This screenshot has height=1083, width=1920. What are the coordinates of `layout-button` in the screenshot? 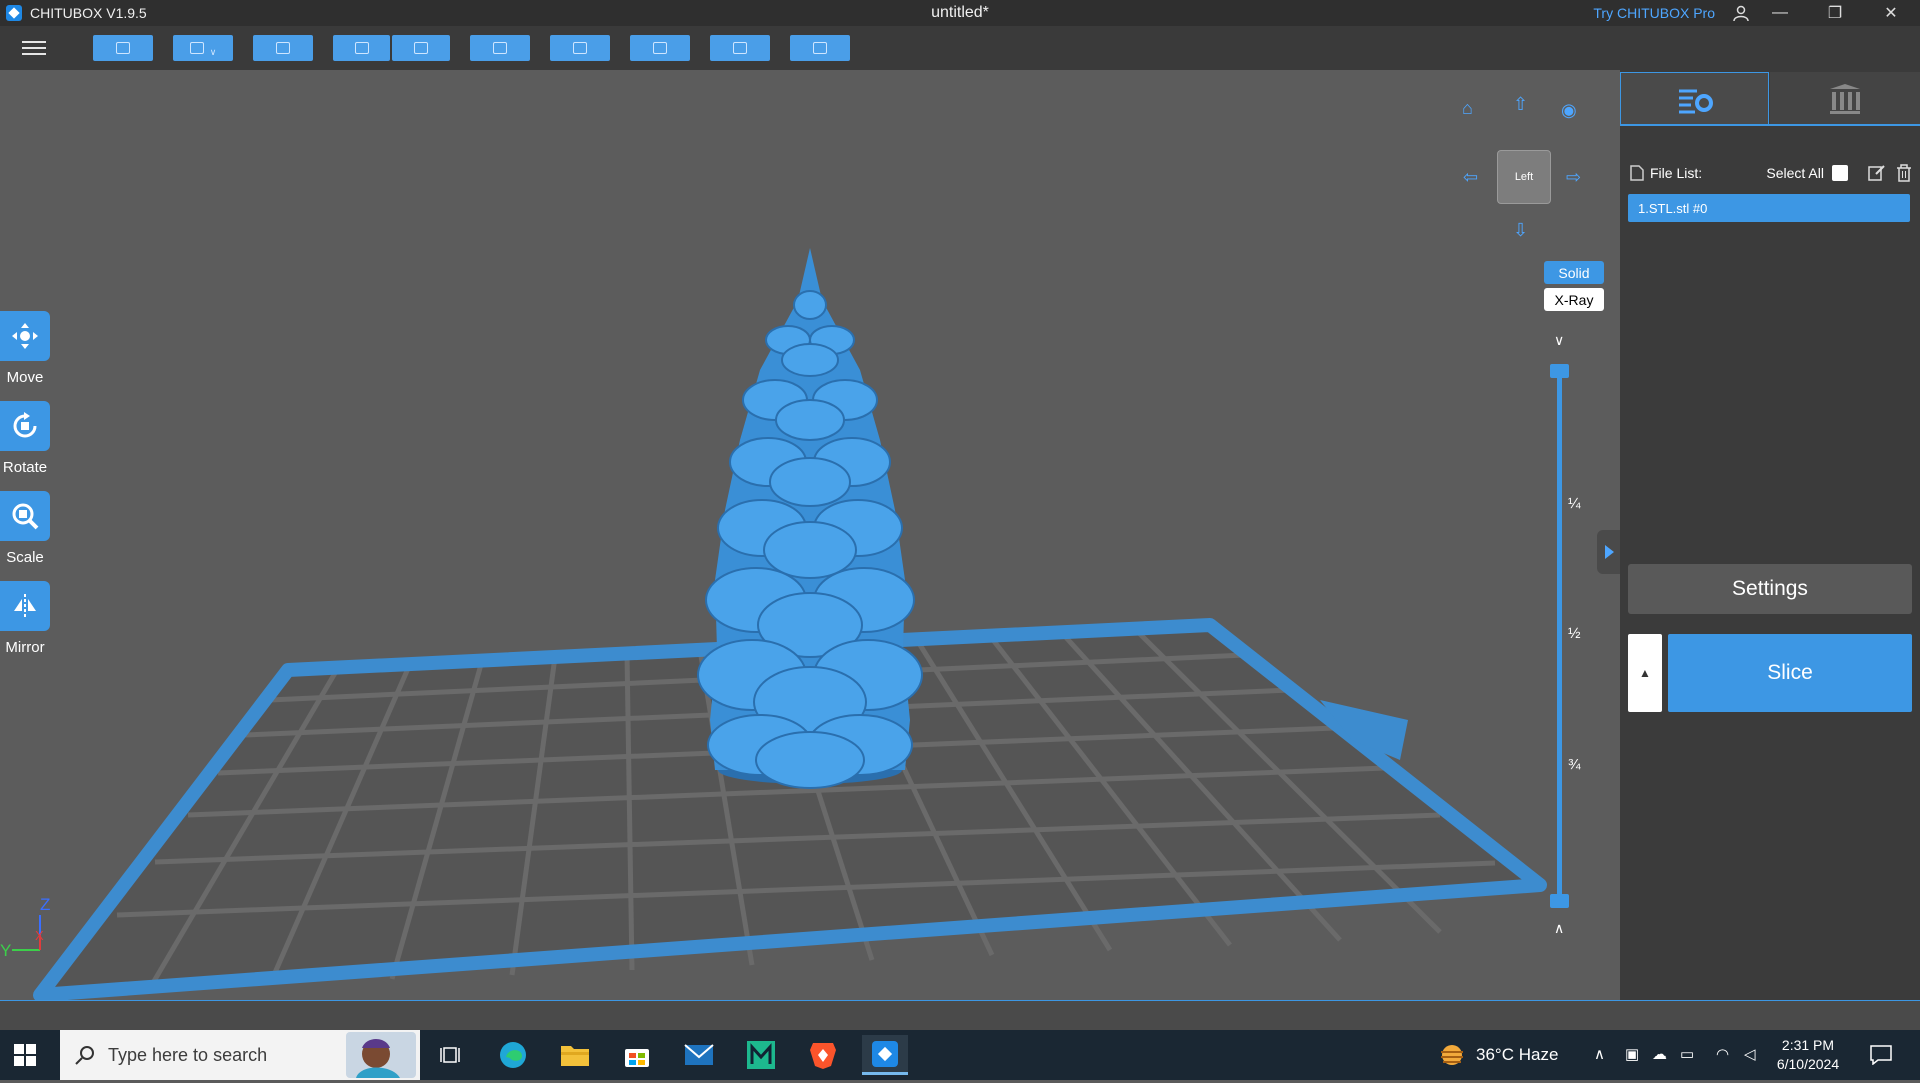 It's located at (500, 48).